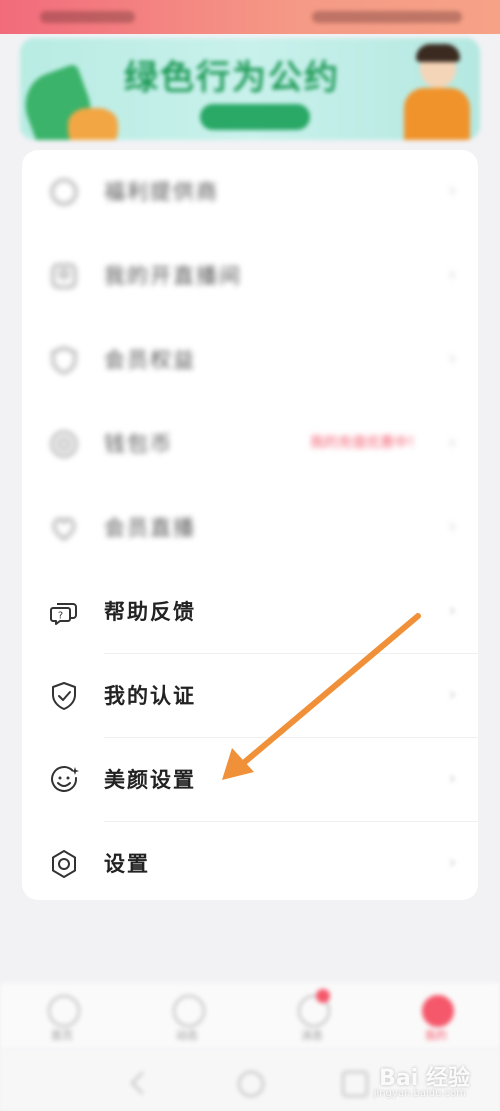 This screenshot has width=500, height=1111. I want to click on tab-label: 消息, so click(312, 1035).